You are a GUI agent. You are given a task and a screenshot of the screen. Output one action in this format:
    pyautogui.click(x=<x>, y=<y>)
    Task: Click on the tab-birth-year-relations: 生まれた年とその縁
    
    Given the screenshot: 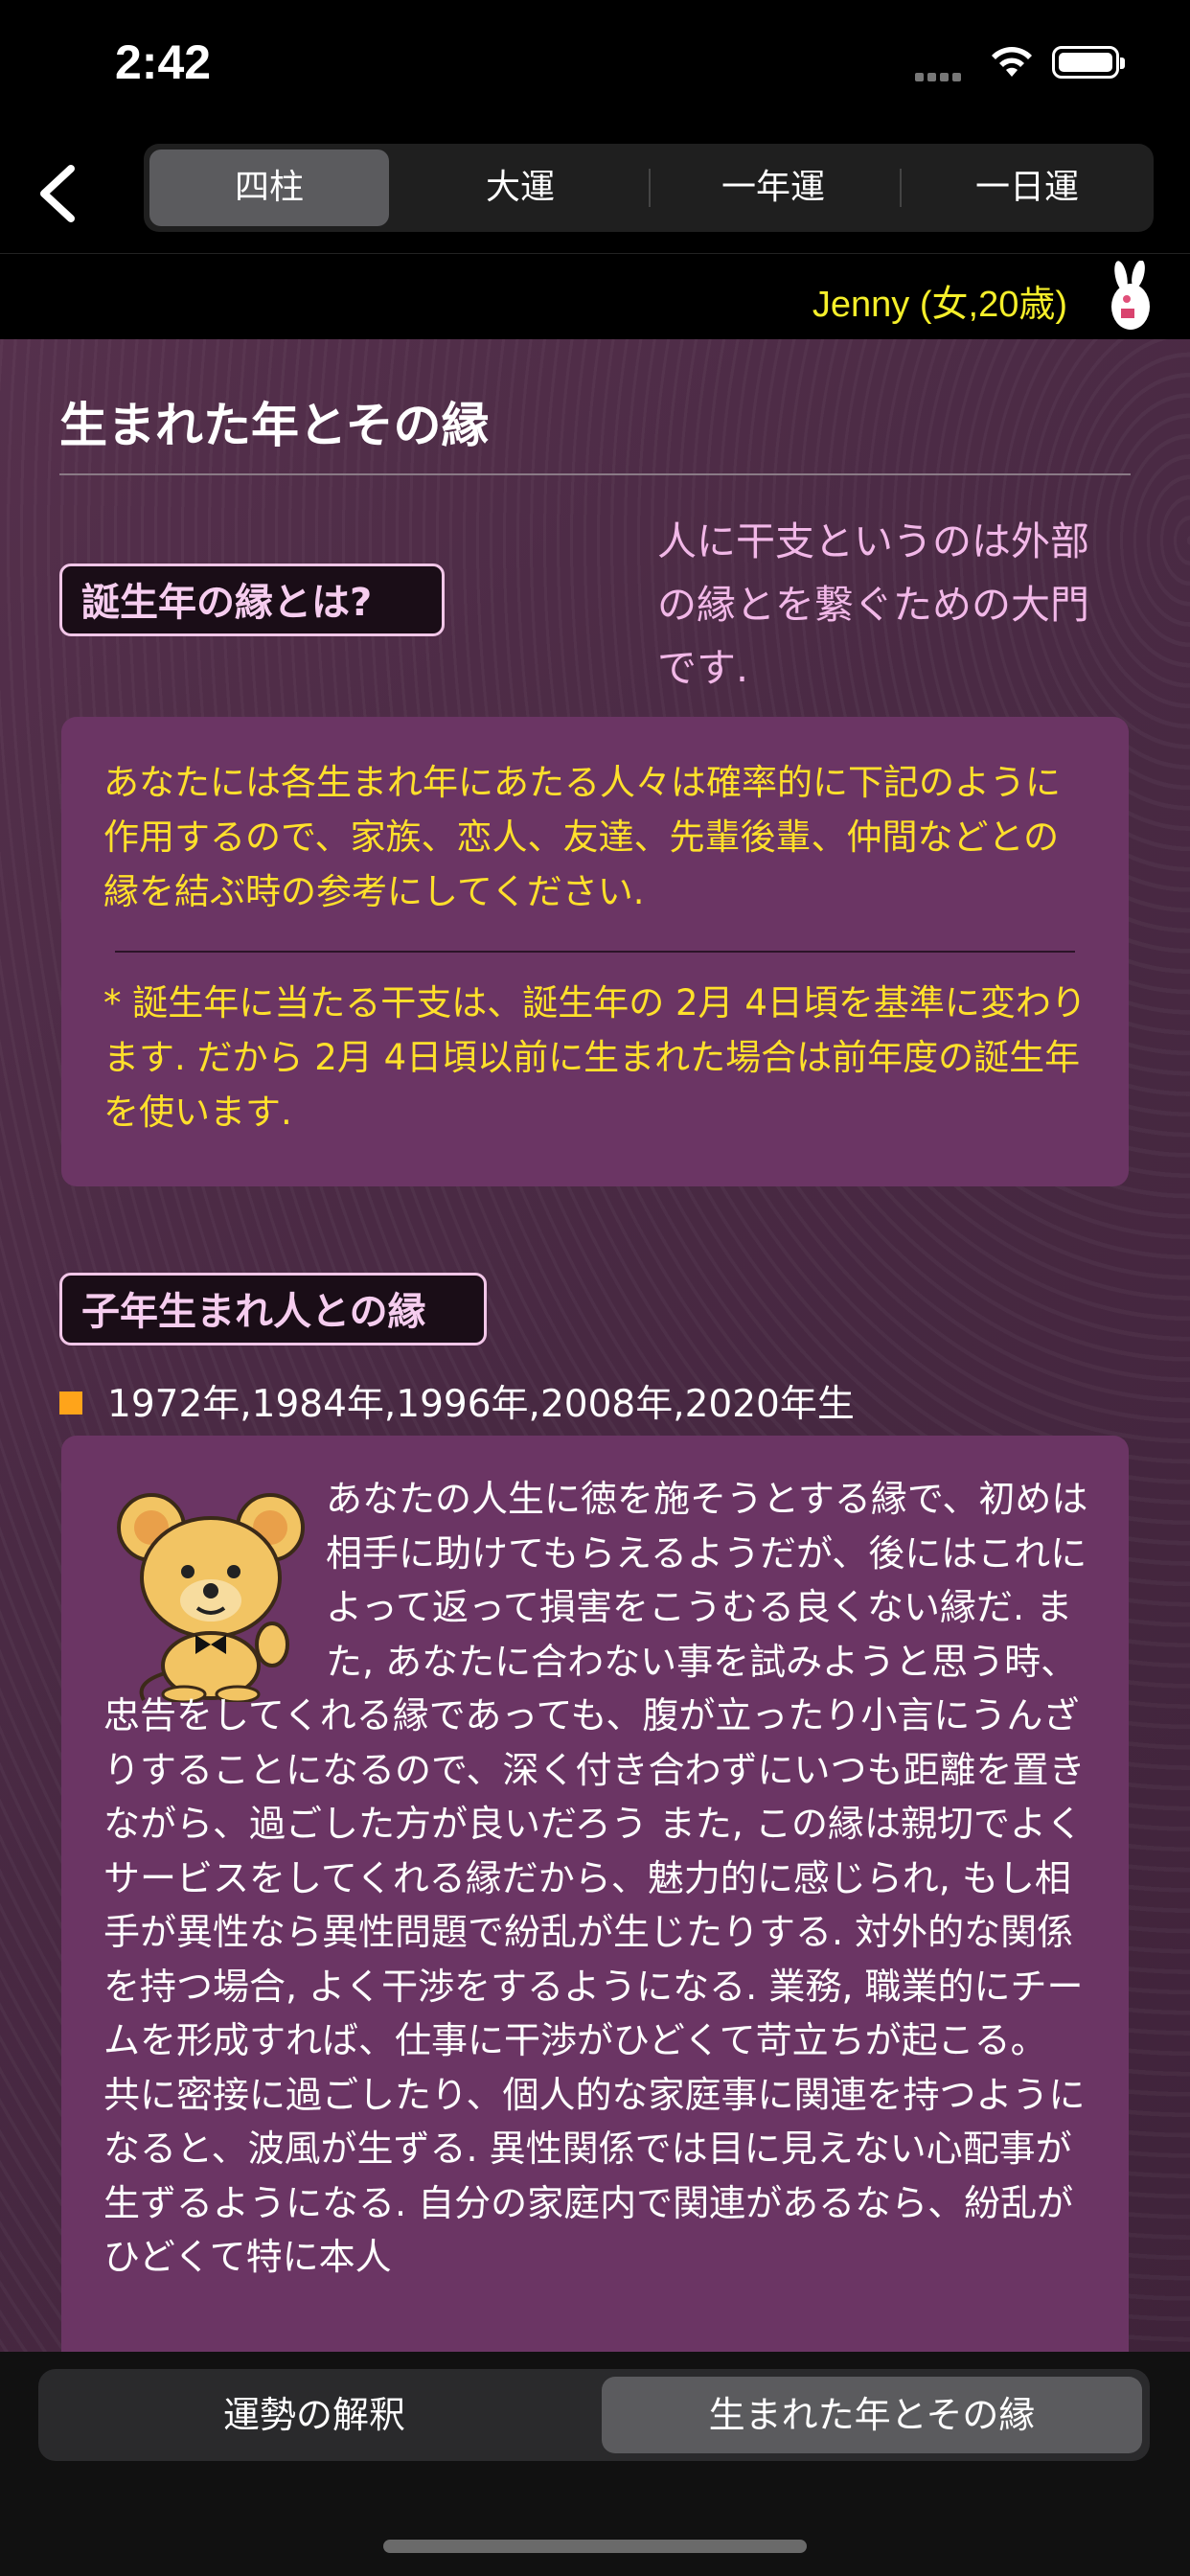 What is the action you would take?
    pyautogui.click(x=872, y=2415)
    